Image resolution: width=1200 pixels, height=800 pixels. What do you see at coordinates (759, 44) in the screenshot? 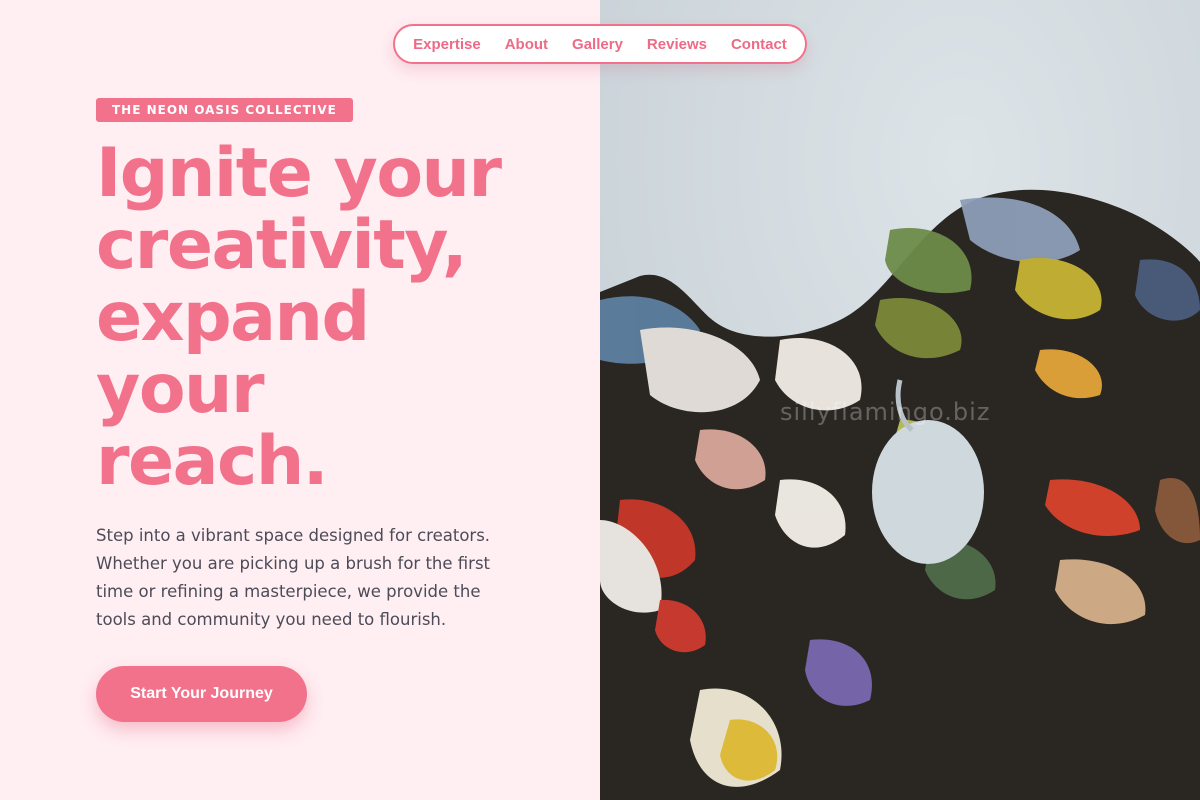
I see `nav-contact-link: Contact` at bounding box center [759, 44].